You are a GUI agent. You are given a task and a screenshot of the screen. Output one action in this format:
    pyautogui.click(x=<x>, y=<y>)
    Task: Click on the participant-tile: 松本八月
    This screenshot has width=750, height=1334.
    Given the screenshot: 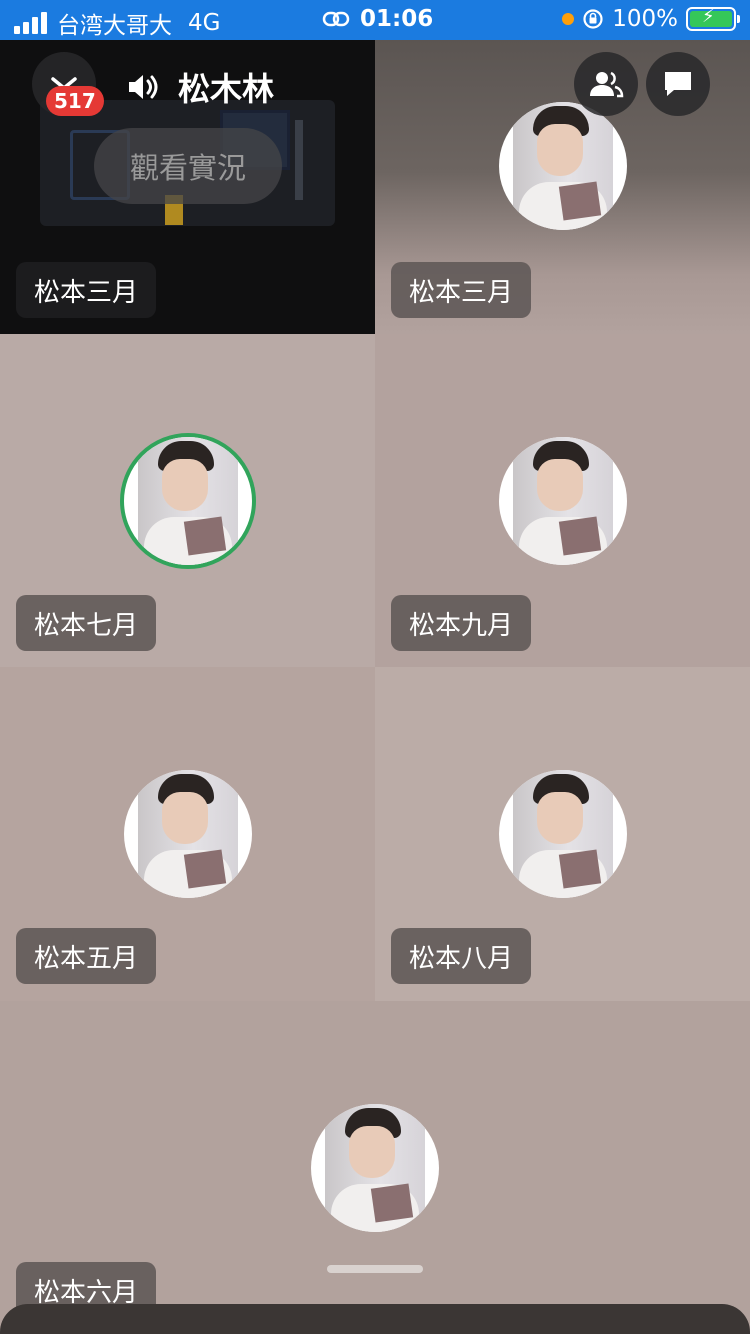 What is the action you would take?
    pyautogui.click(x=562, y=834)
    